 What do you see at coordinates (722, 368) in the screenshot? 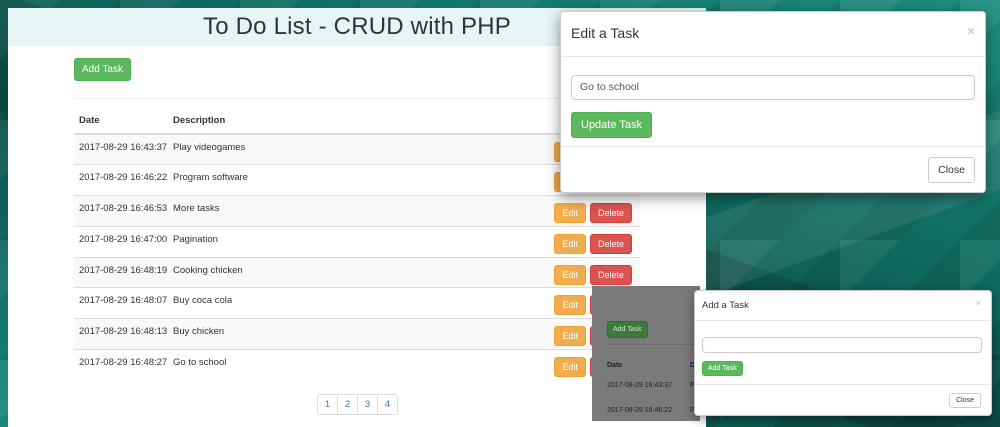
I see `add-modal-add-task-button: Add Task` at bounding box center [722, 368].